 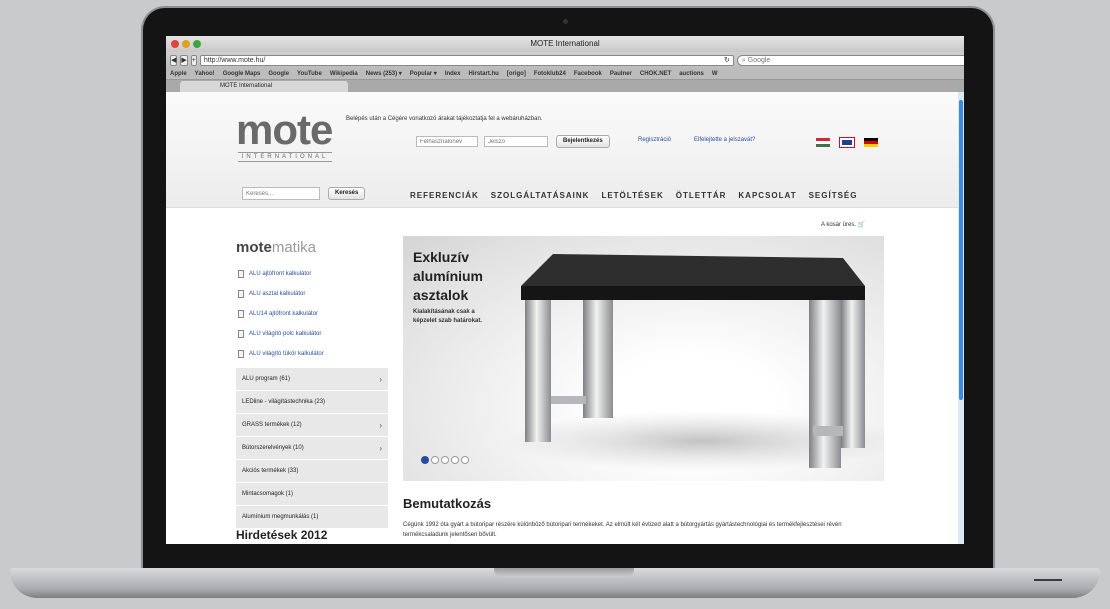 I want to click on maximize-icon, so click(x=197, y=44).